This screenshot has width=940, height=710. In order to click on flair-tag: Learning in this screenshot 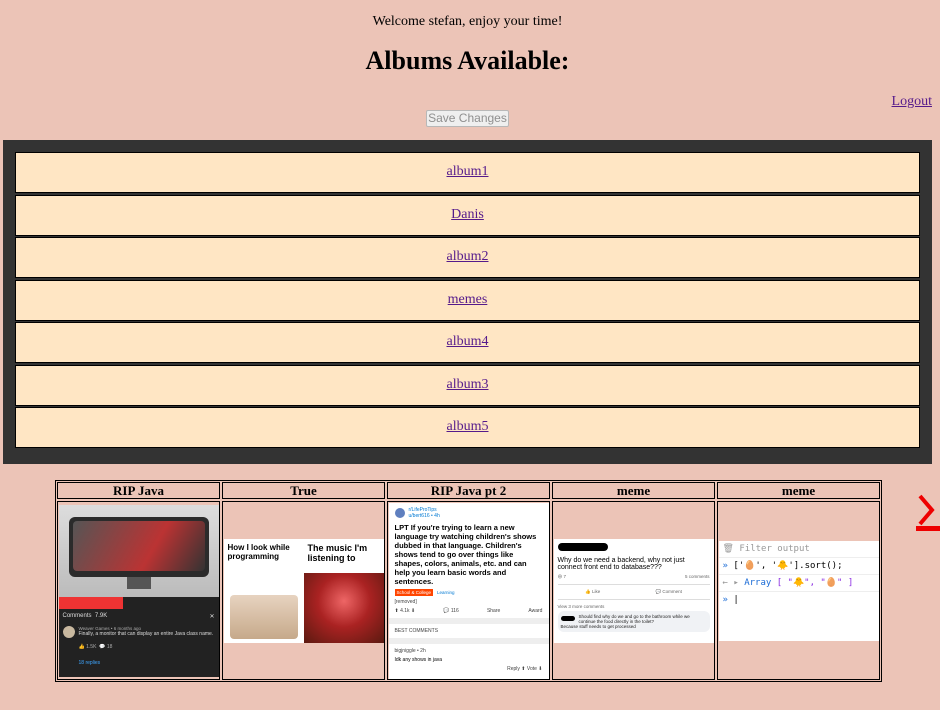, I will do `click(445, 592)`.